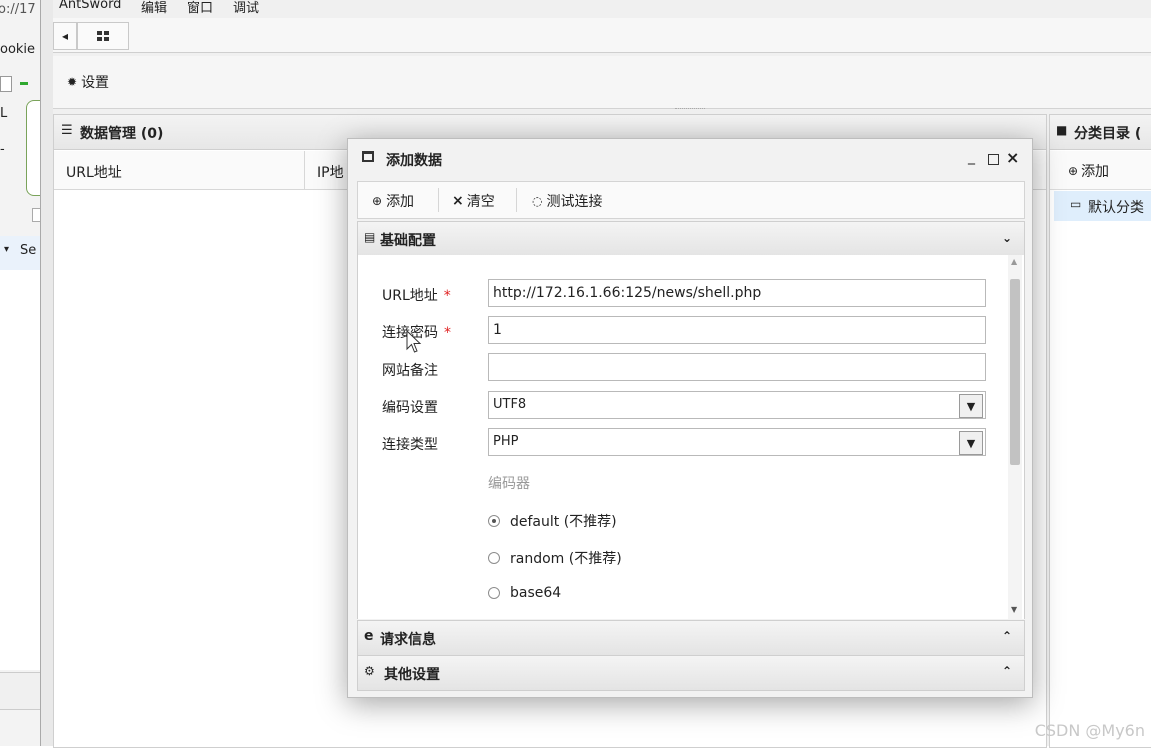  I want to click on type-select: PHP ▼, so click(737, 442).